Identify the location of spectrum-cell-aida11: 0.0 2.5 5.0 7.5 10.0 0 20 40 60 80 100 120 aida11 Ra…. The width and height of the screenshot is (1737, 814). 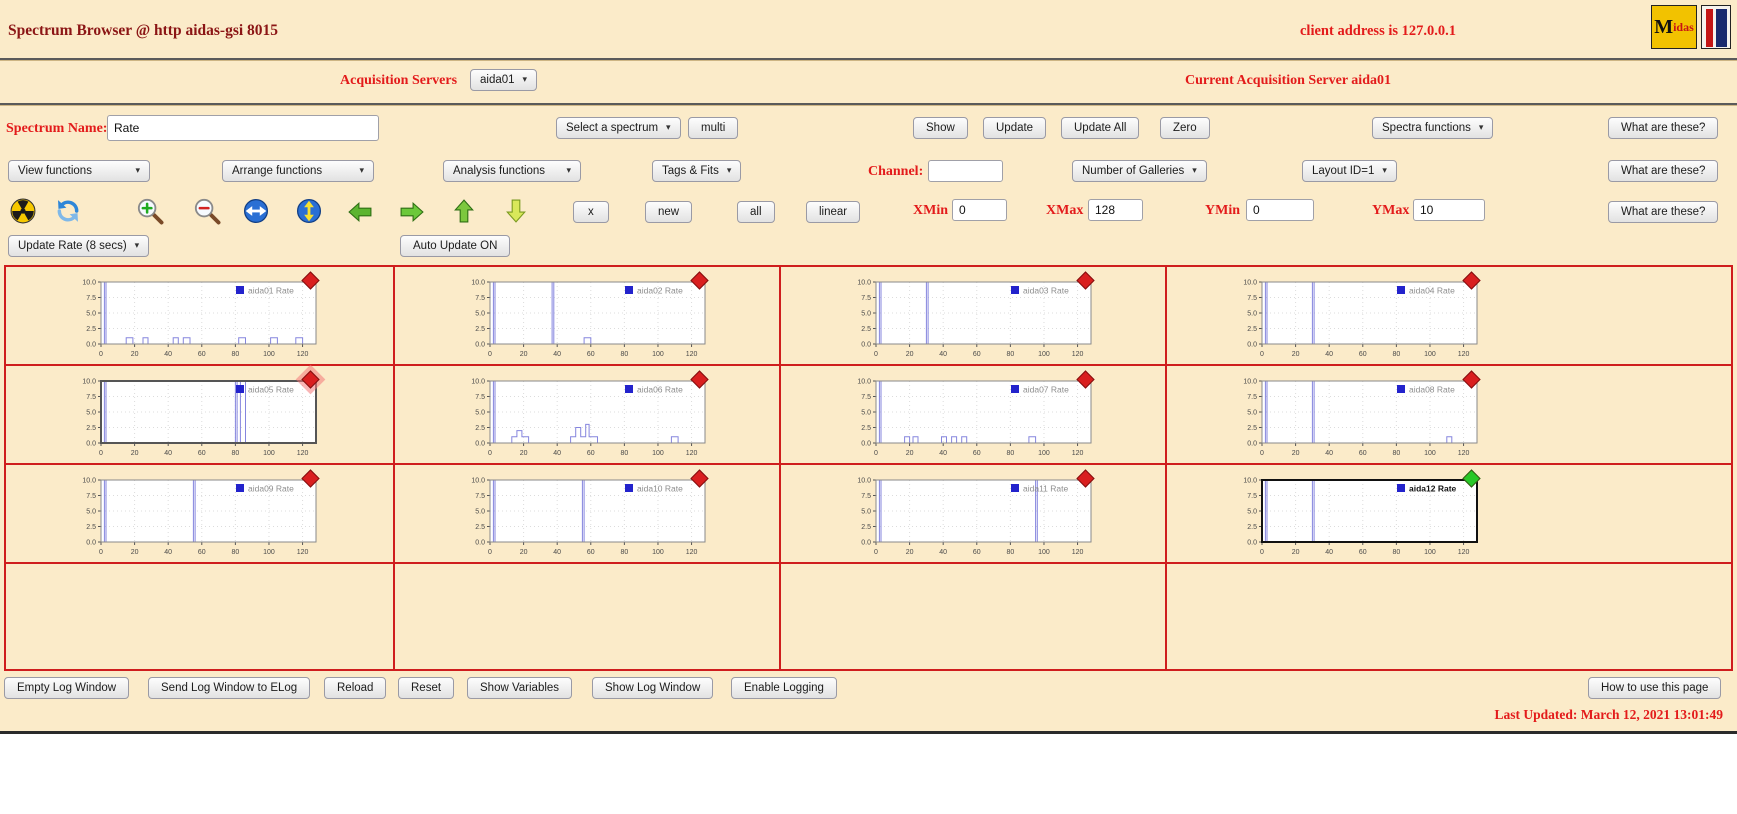
(974, 514).